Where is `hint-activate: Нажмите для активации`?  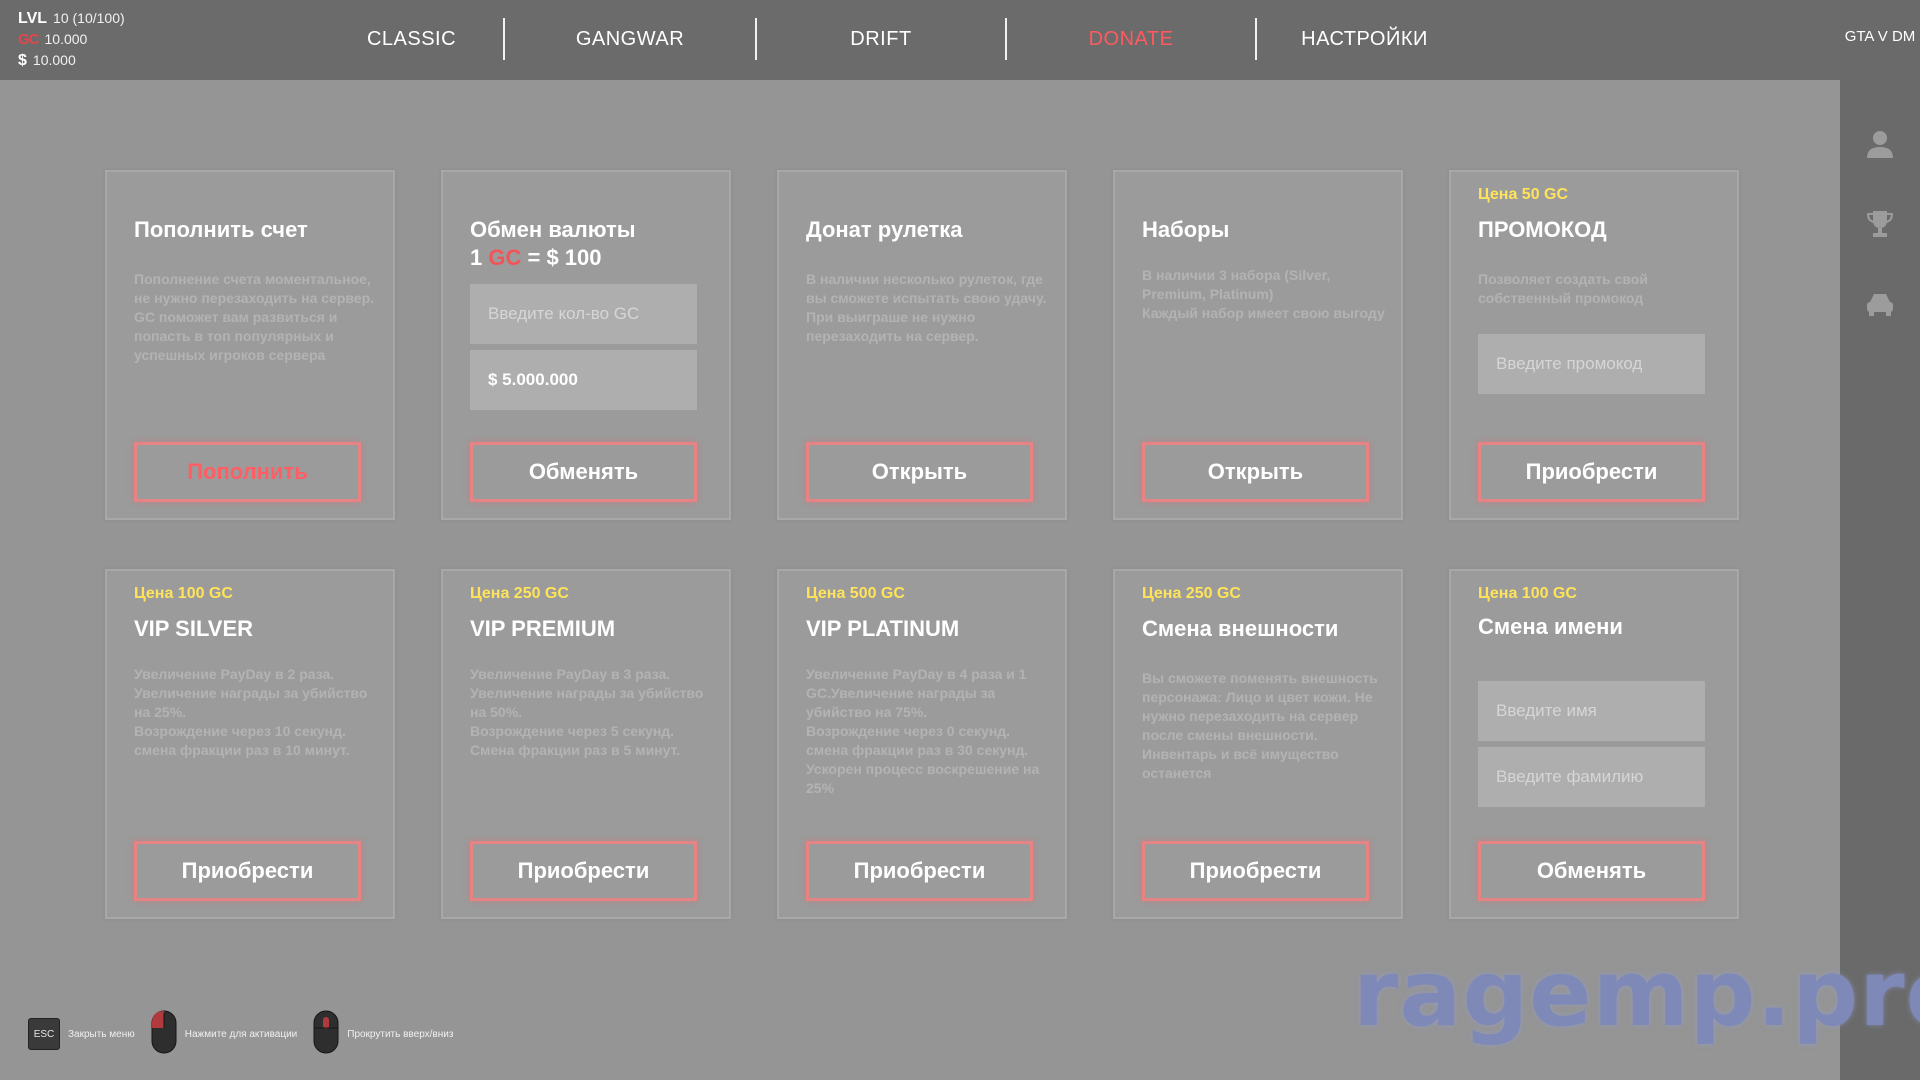
hint-activate: Нажмите для активации is located at coordinates (224, 1034).